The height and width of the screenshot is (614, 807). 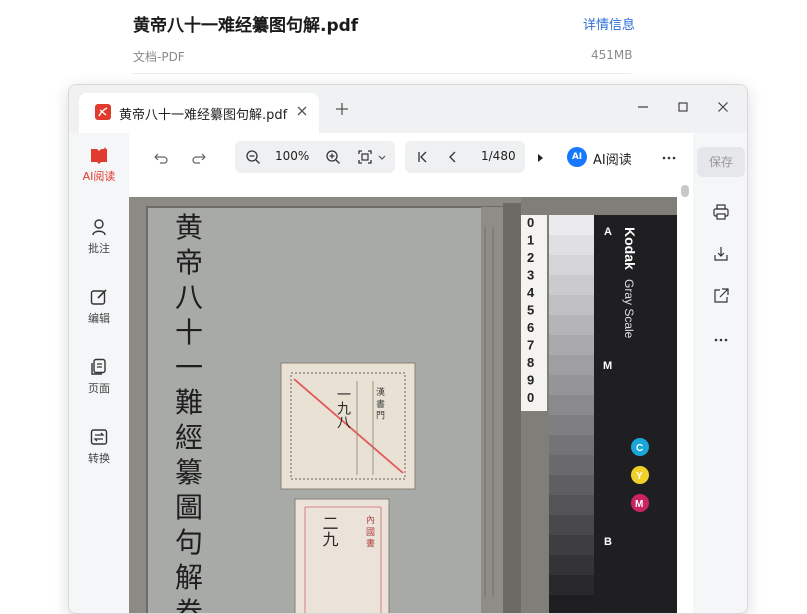 I want to click on title-character: 纂, so click(x=189, y=472).